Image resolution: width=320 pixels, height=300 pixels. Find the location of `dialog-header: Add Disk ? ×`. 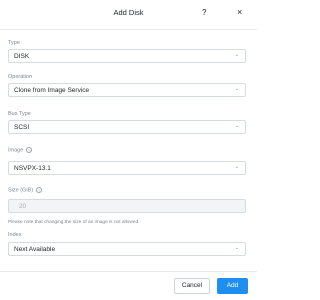

dialog-header: Add Disk ? × is located at coordinates (128, 15).